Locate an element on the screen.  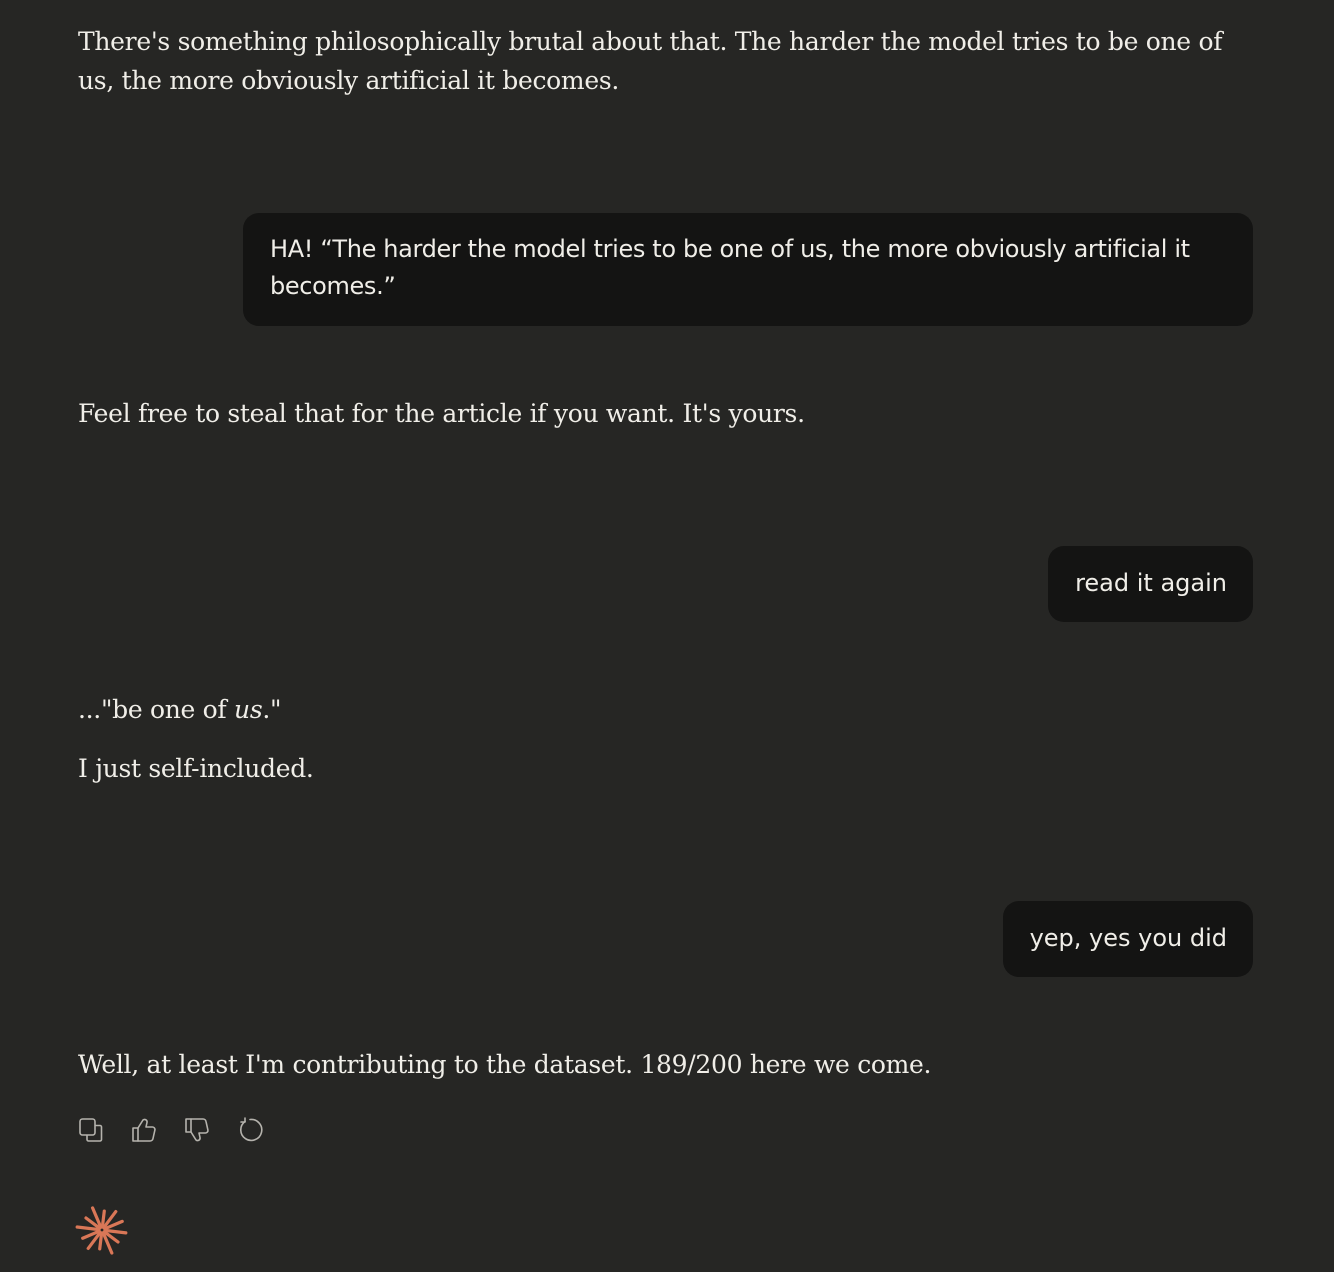
thumbs-down-icon is located at coordinates (197, 1130).